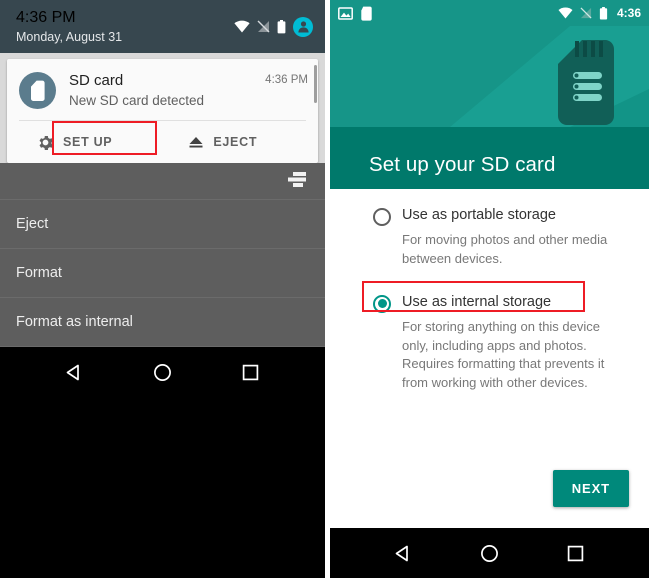  What do you see at coordinates (162, 142) in the screenshot?
I see `notification-actions: SET UP EJECT` at bounding box center [162, 142].